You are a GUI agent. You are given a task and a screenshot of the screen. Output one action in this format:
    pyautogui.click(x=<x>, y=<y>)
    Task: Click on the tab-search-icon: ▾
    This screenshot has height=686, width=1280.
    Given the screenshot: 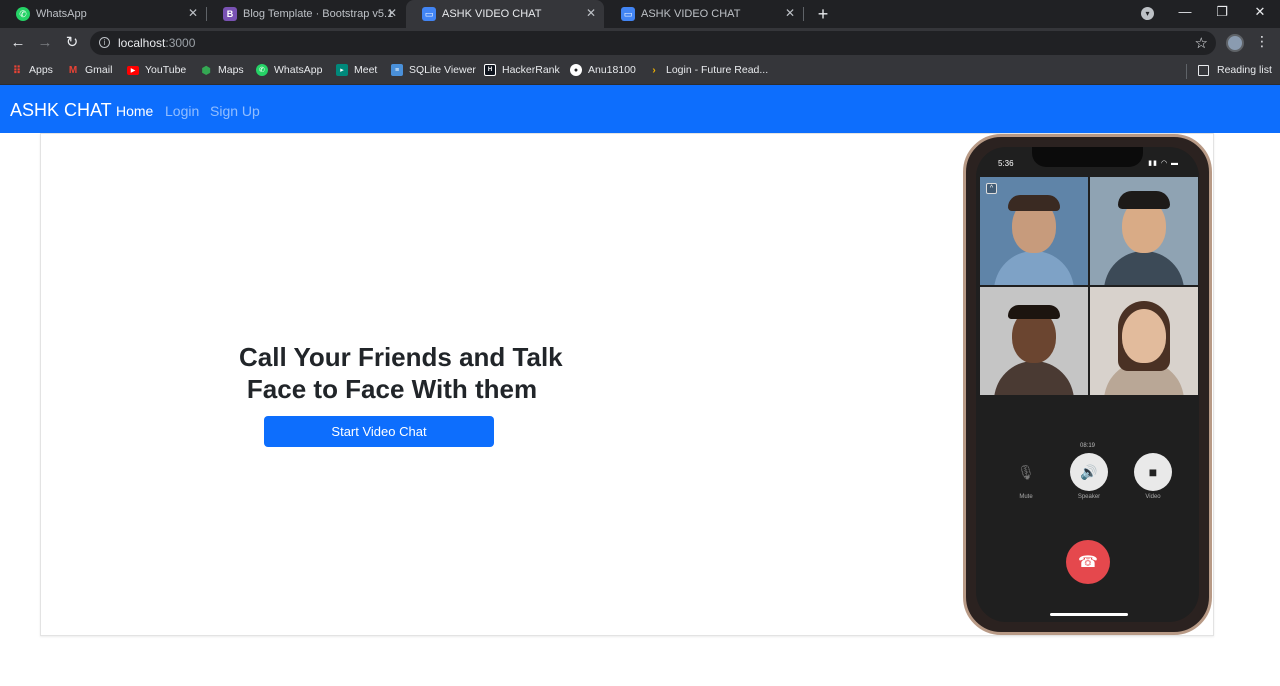 What is the action you would take?
    pyautogui.click(x=1147, y=13)
    